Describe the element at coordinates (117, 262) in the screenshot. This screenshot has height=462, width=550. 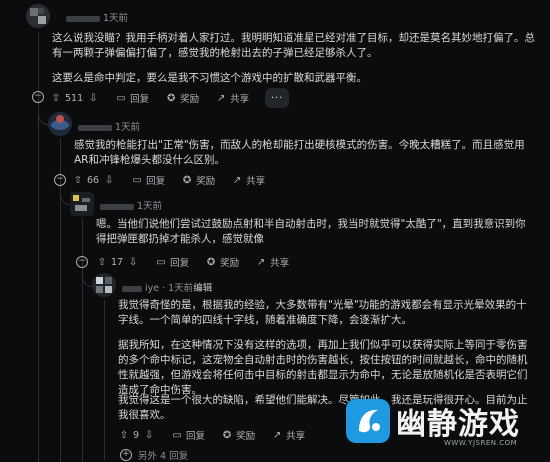
I see `vote-count: 17` at that location.